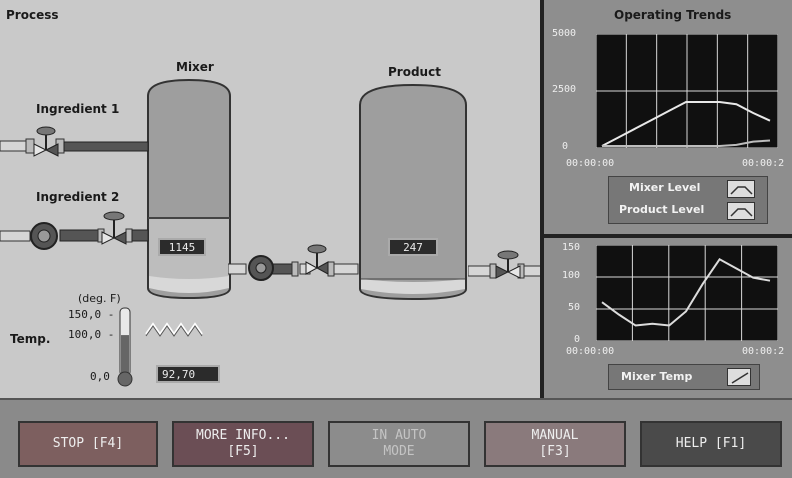  I want to click on chart2-ytick-50: 50, so click(574, 307).